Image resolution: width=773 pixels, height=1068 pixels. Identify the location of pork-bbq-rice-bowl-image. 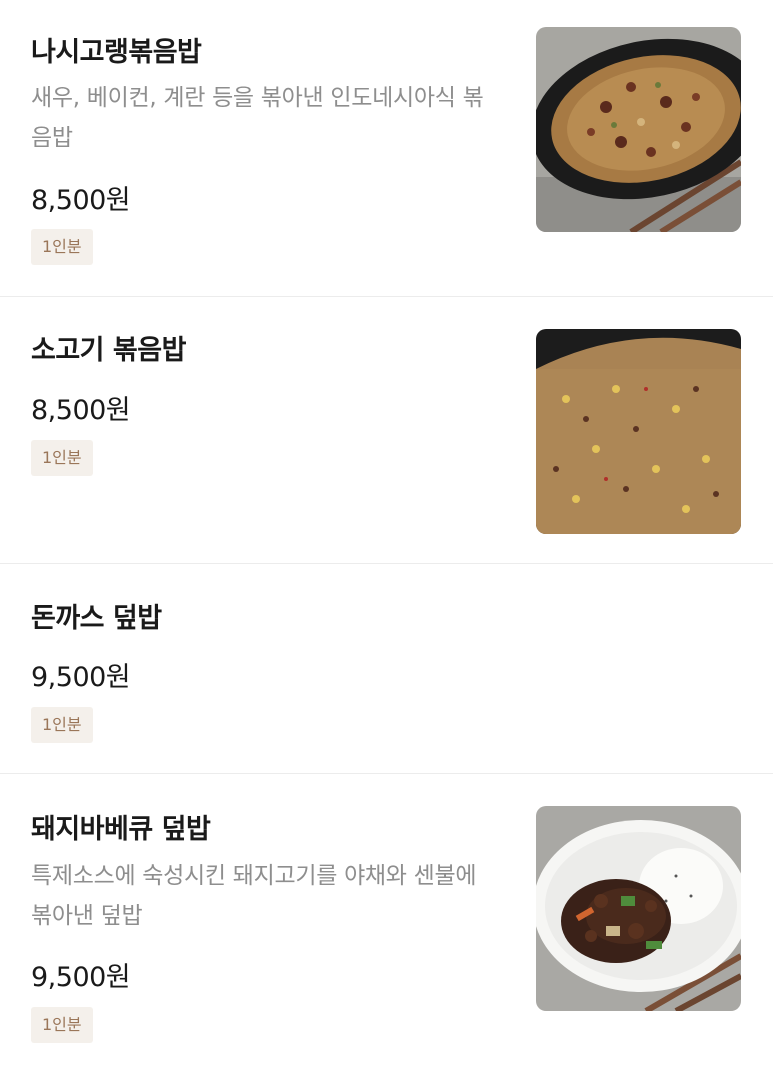
(638, 908).